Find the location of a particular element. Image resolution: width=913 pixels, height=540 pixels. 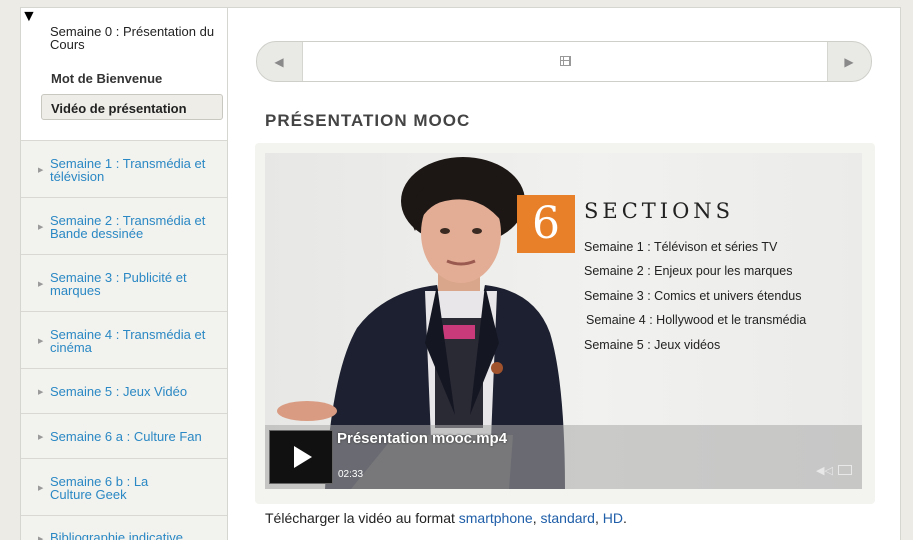

next-button: ▶ is located at coordinates (849, 61).